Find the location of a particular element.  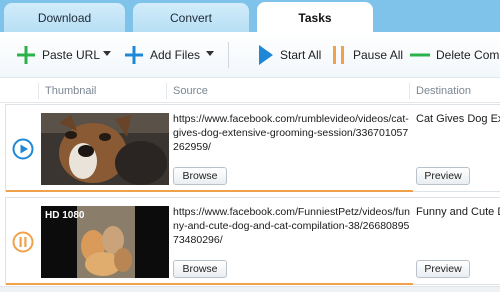

column-header-source: Source is located at coordinates (188, 91).